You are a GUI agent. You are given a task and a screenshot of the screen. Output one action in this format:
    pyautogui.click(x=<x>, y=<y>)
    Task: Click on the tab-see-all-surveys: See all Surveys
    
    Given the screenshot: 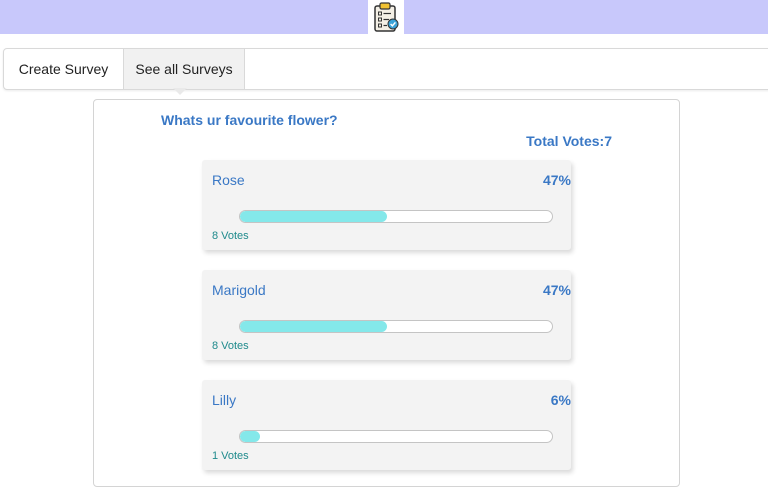 What is the action you would take?
    pyautogui.click(x=184, y=69)
    